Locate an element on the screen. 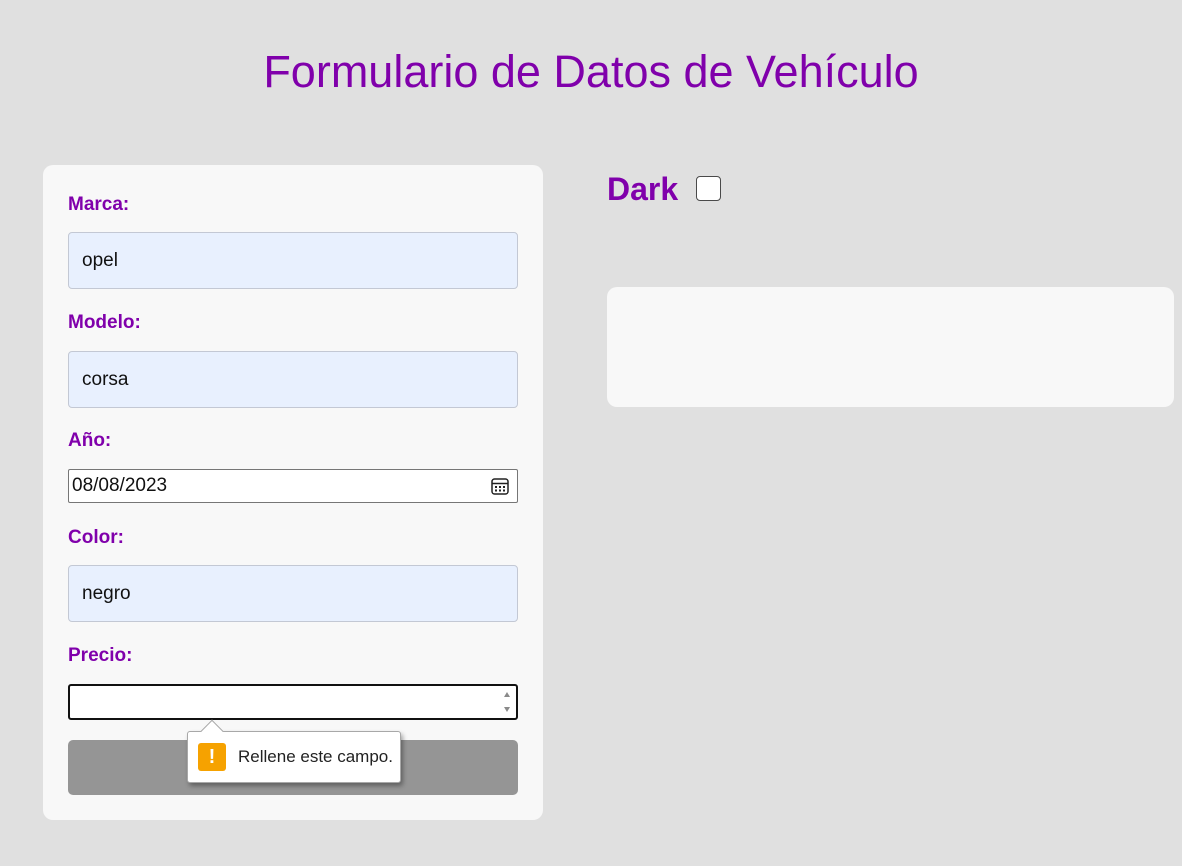 This screenshot has height=866, width=1182. result-panel is located at coordinates (890, 347).